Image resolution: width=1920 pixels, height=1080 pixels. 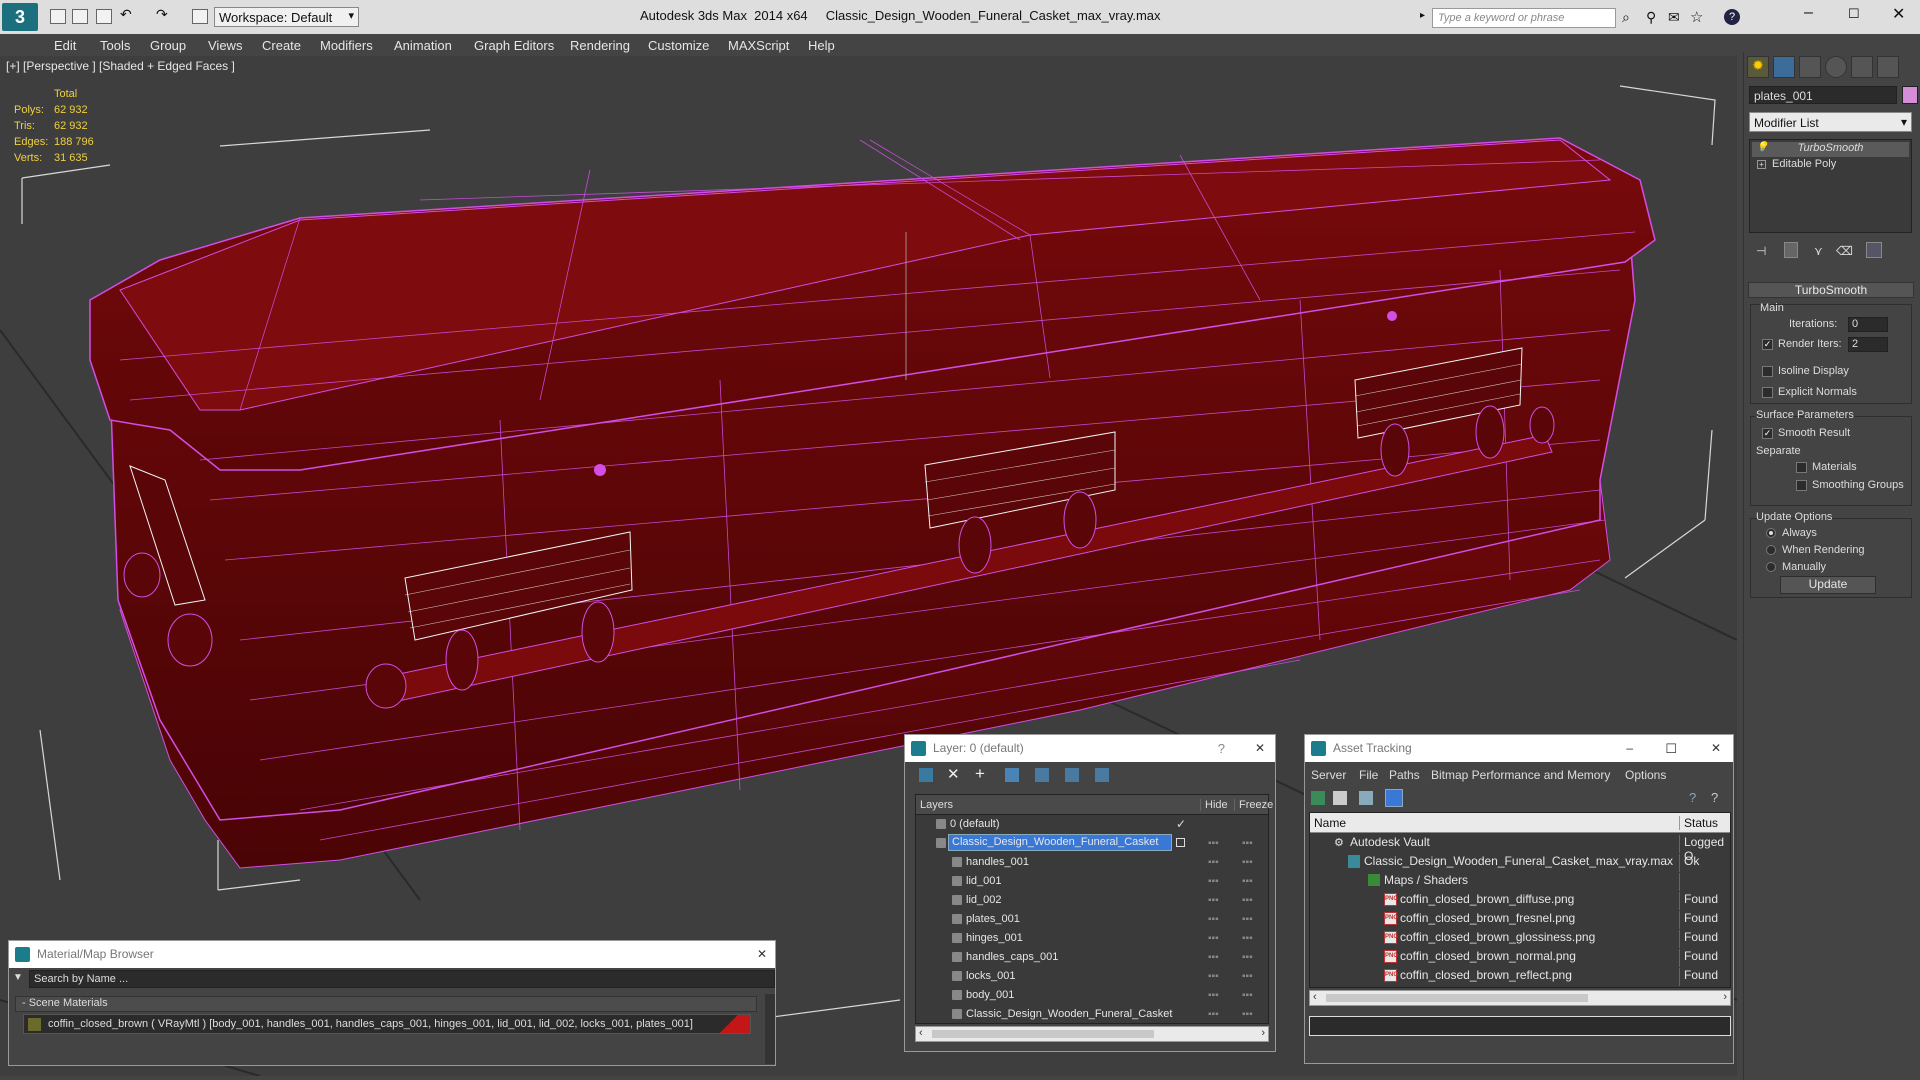 What do you see at coordinates (926, 775) in the screenshot?
I see `create-layer-icon` at bounding box center [926, 775].